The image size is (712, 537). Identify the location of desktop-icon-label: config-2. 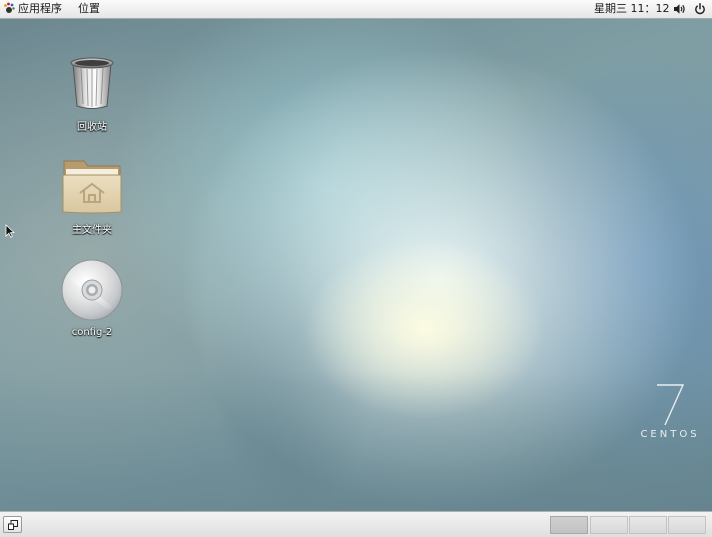
(92, 332).